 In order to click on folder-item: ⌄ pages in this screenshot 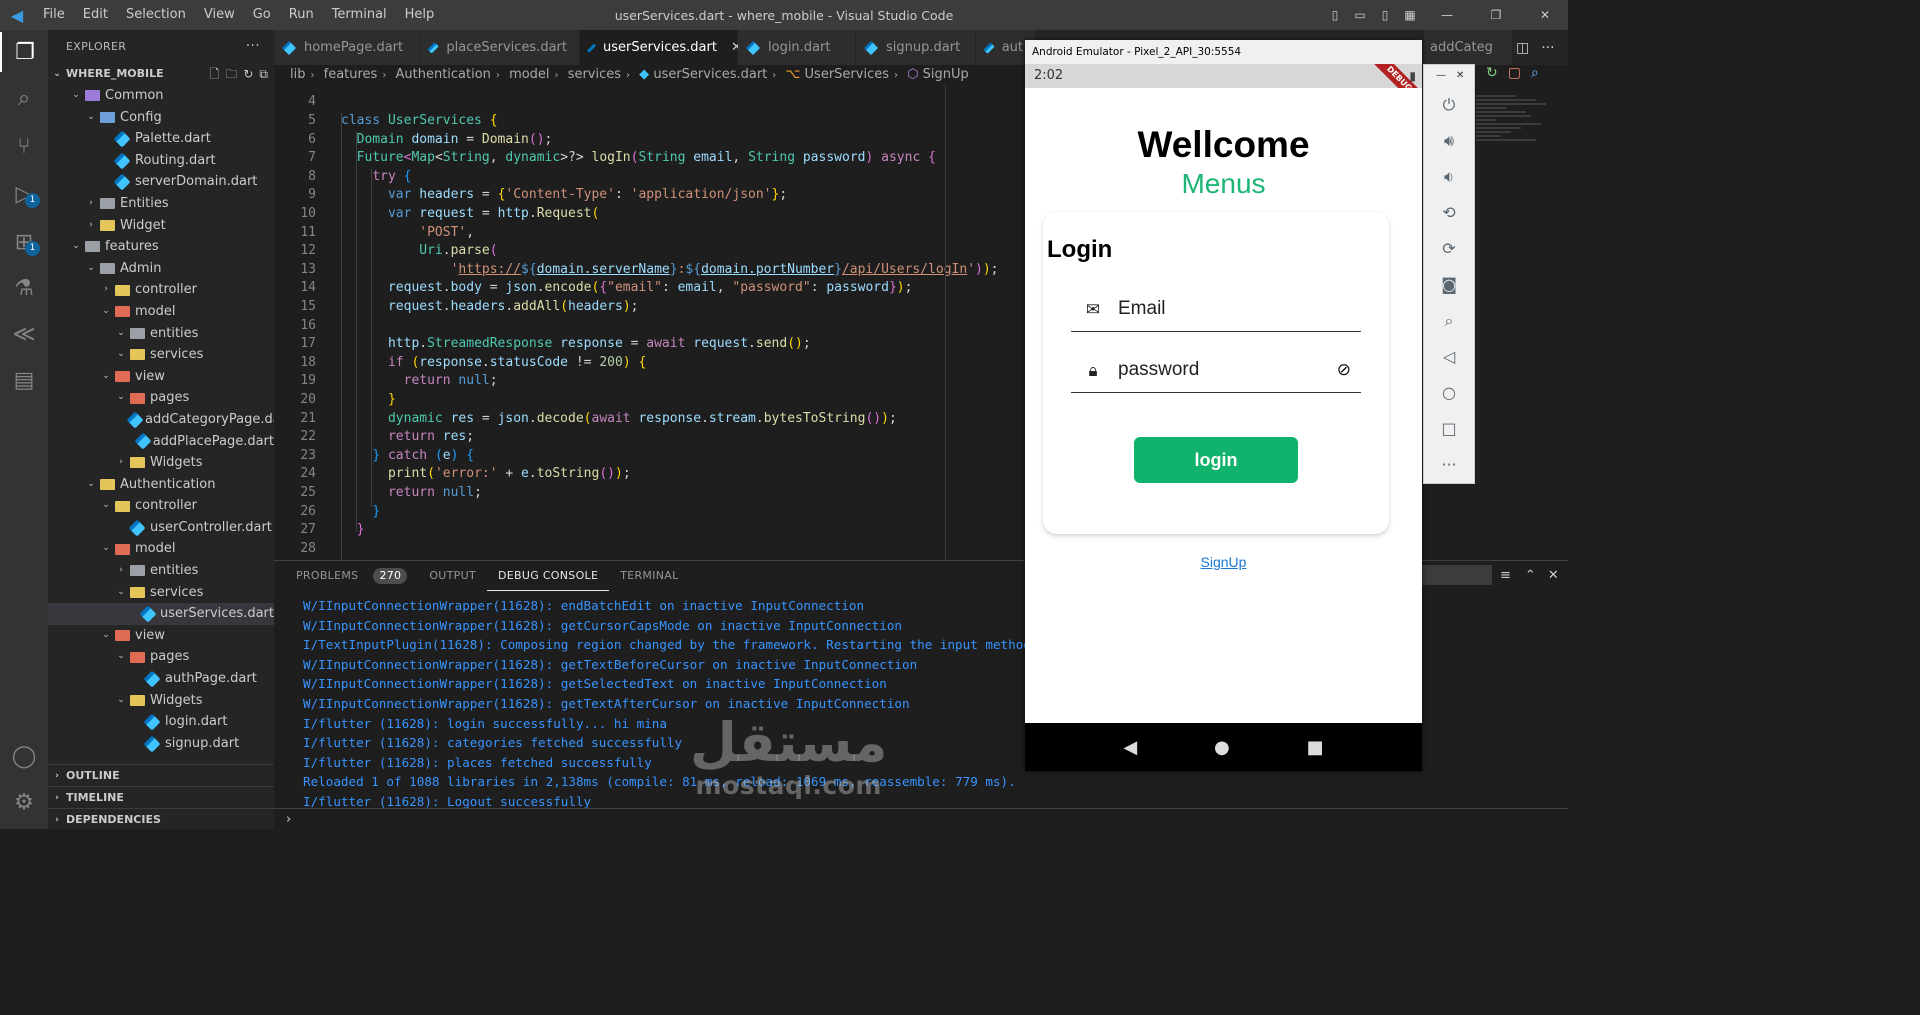, I will do `click(161, 398)`.